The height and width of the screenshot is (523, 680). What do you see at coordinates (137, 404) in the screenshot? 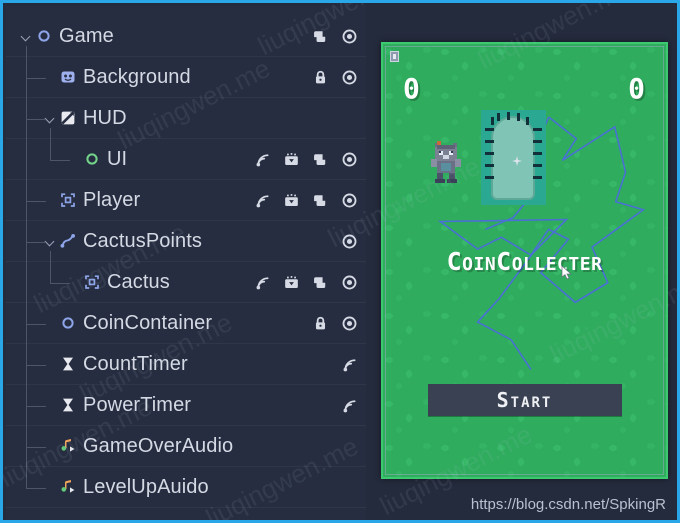
I see `scene-tree-item-label: PowerTimer` at bounding box center [137, 404].